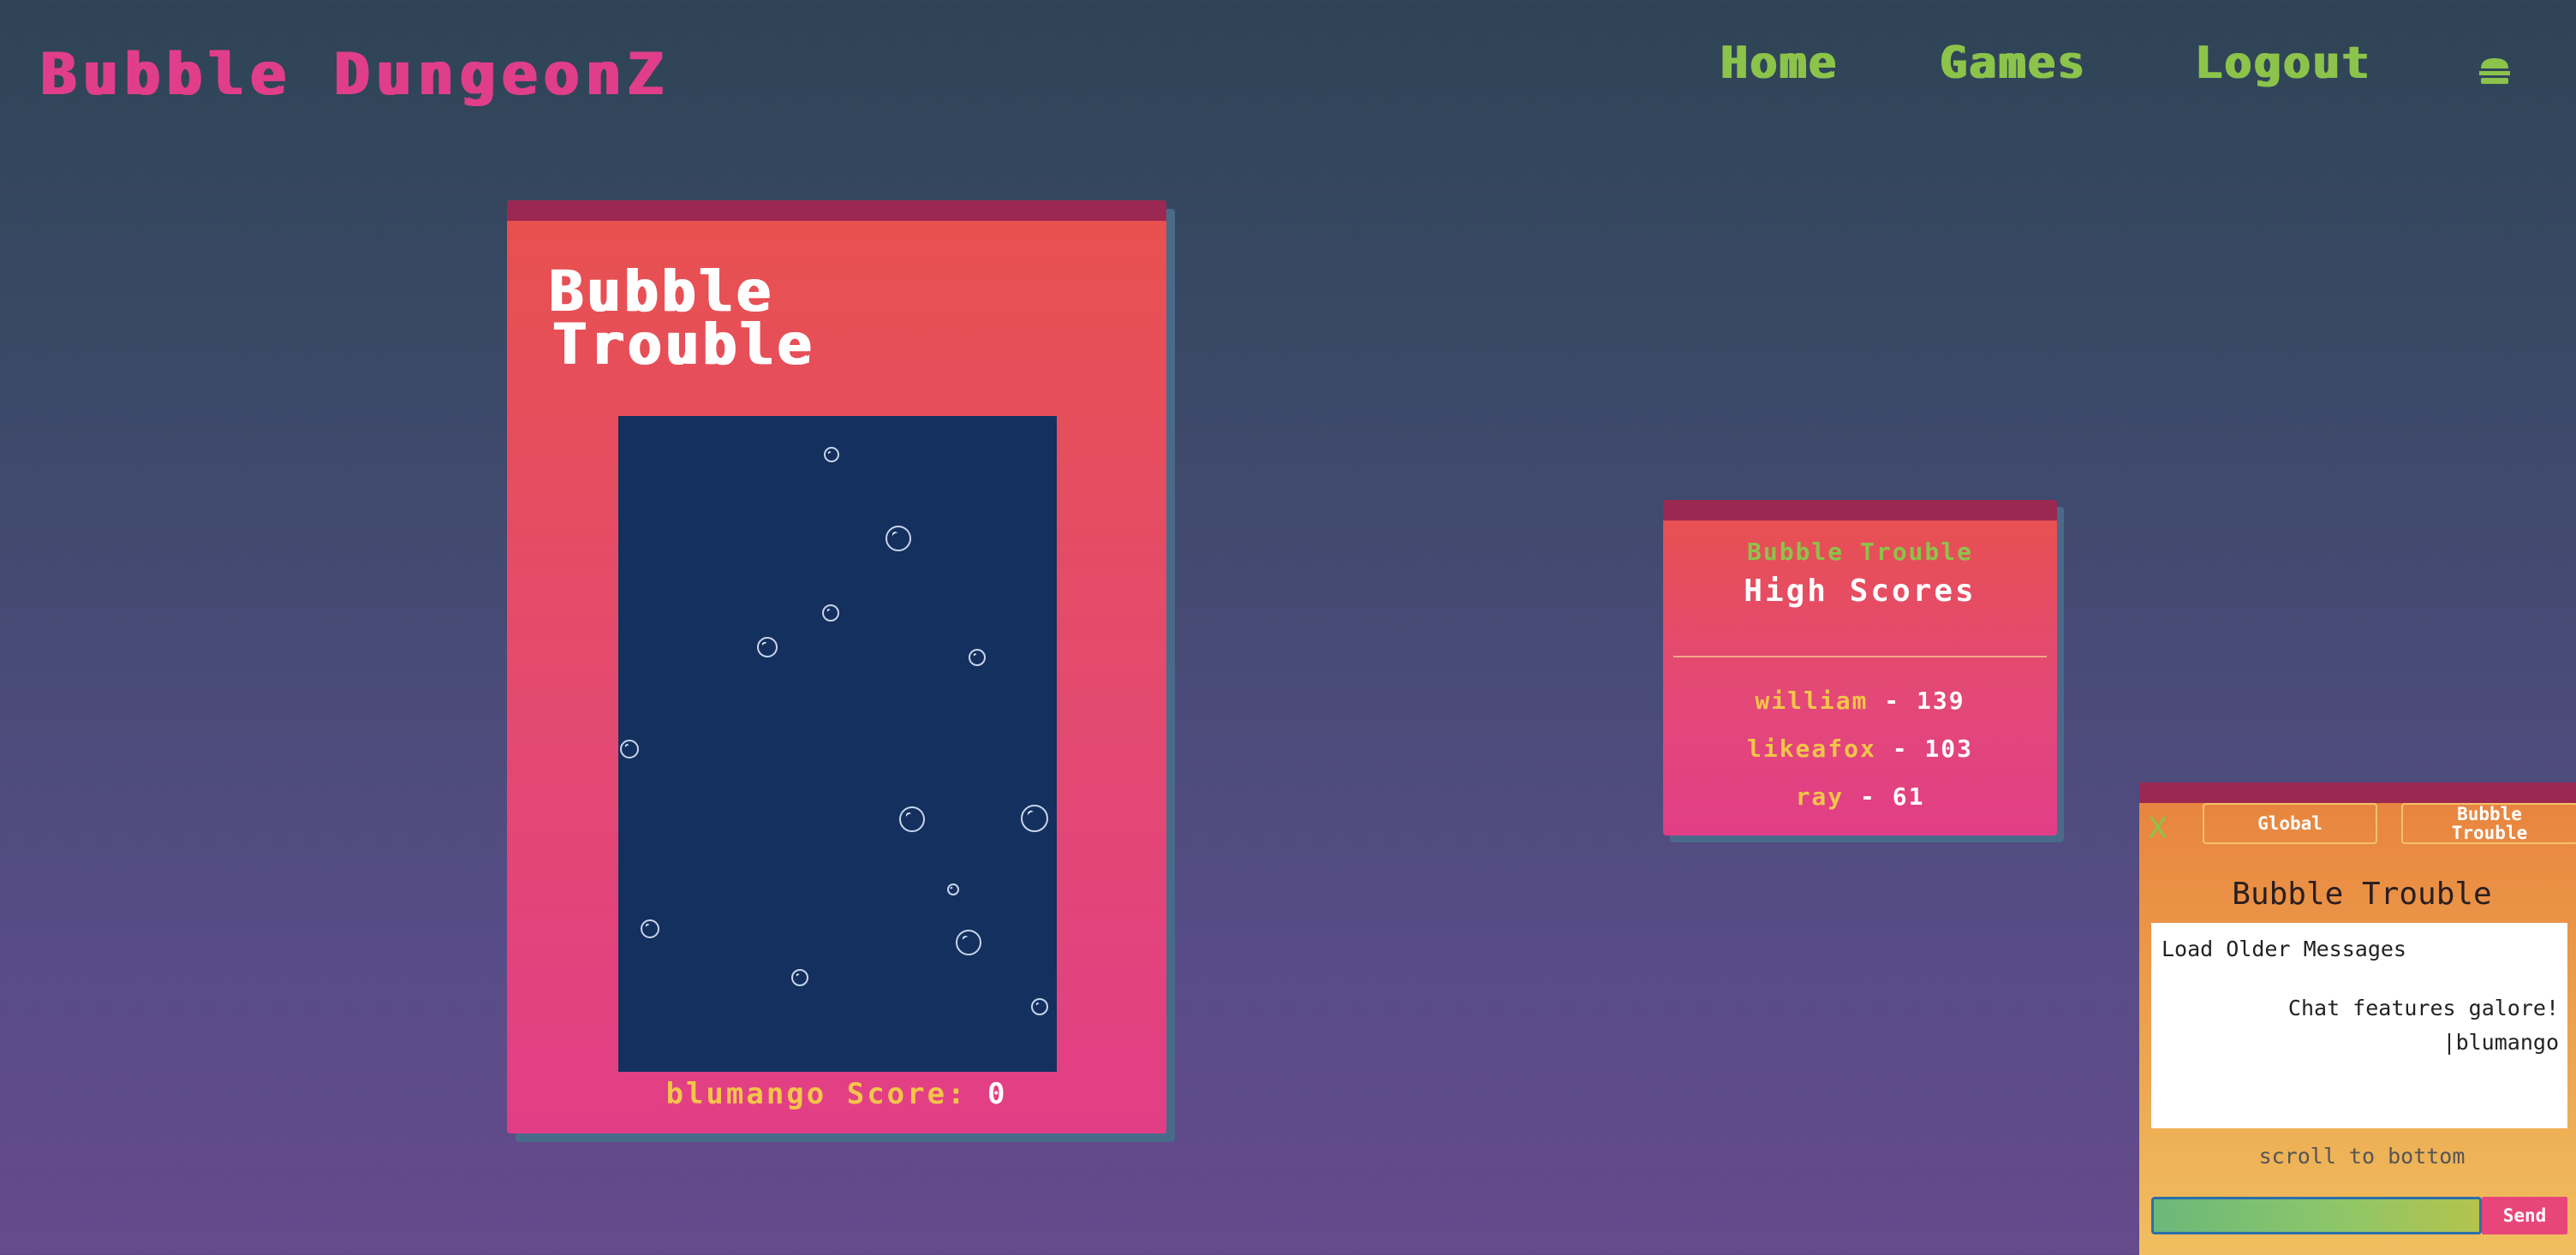 The height and width of the screenshot is (1255, 2576). I want to click on game-canvas, so click(837, 744).